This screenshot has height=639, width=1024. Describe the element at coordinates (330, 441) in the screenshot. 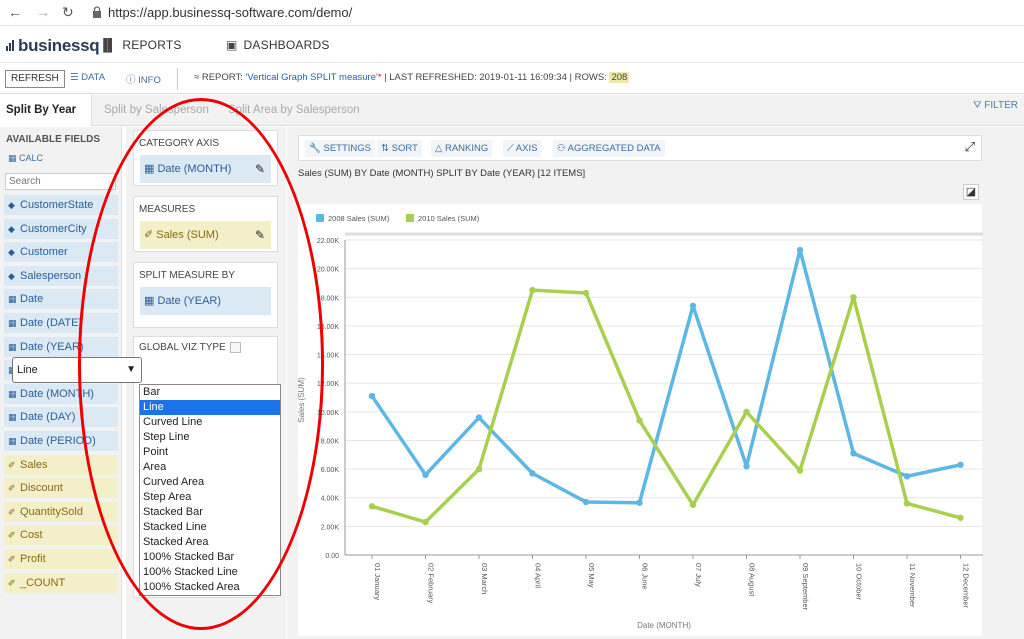

I see `y-tick-label: 8.00K` at that location.